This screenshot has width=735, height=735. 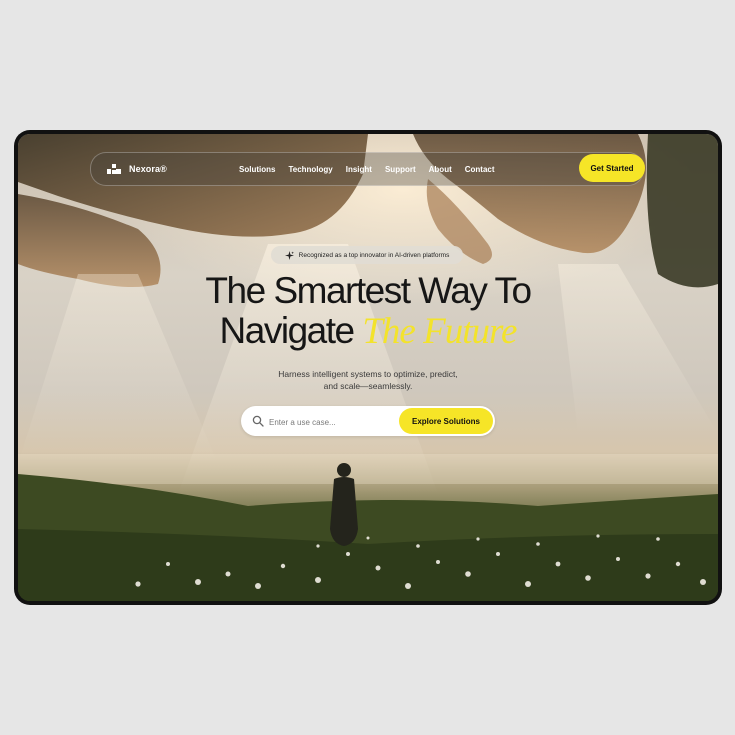 I want to click on subtitle-line-2: and scale—seamlessly., so click(x=368, y=386).